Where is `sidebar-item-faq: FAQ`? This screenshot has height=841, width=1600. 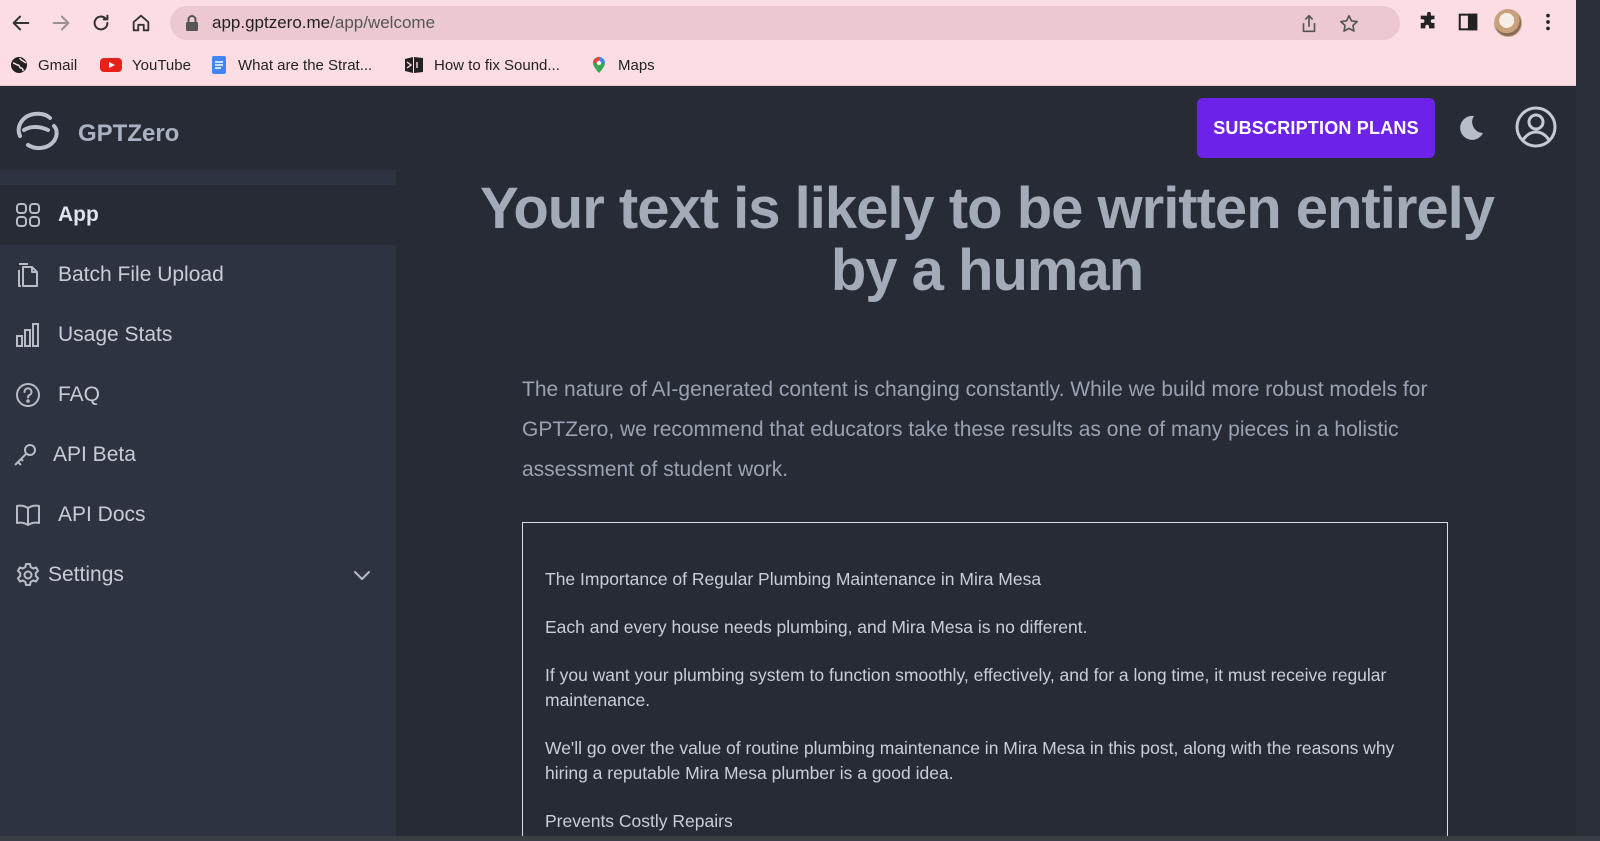 sidebar-item-faq: FAQ is located at coordinates (198, 395).